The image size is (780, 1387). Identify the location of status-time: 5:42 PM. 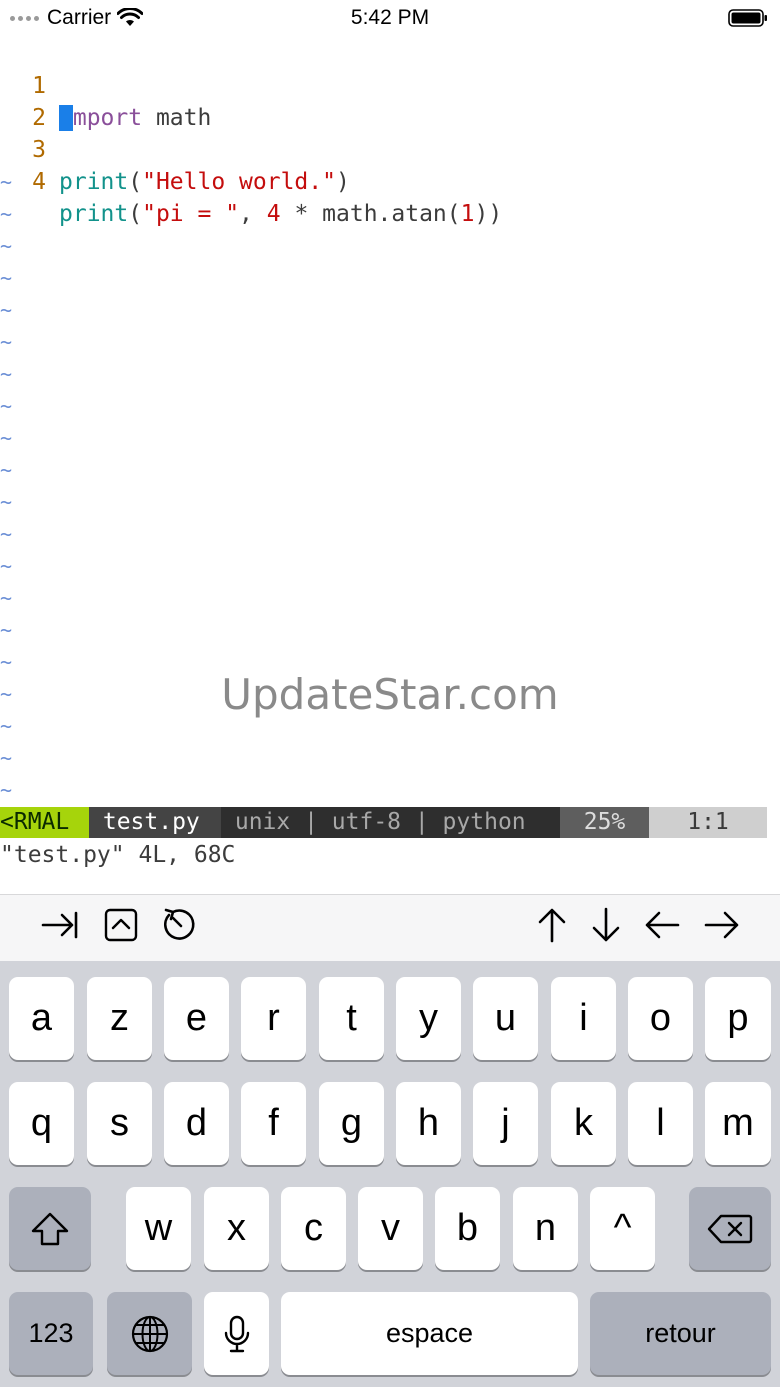
(390, 17).